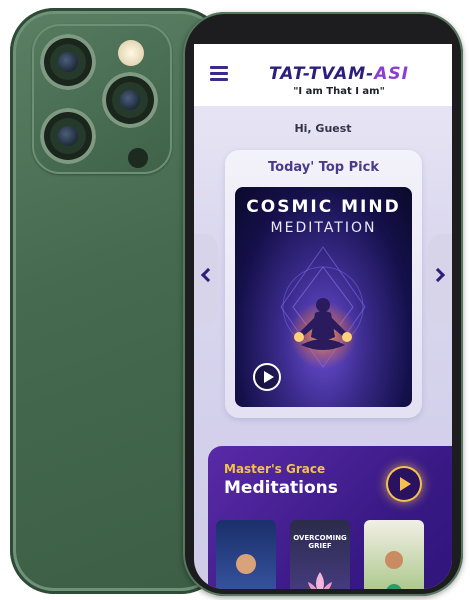  I want to click on meditation-thumbnail: OVERCOMING GRIEF, so click(320, 554).